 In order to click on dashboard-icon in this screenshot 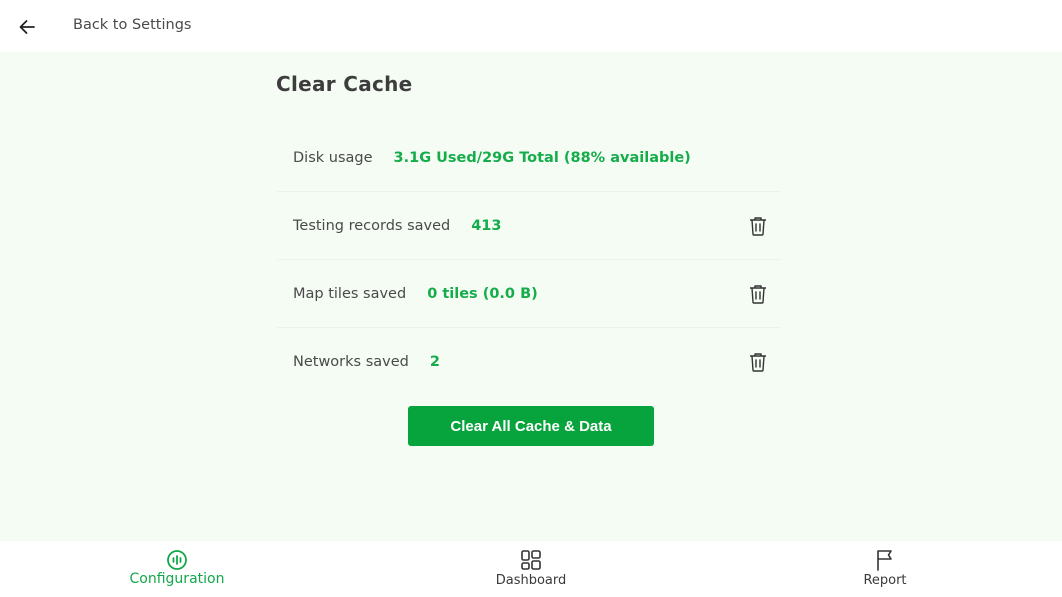, I will do `click(531, 560)`.